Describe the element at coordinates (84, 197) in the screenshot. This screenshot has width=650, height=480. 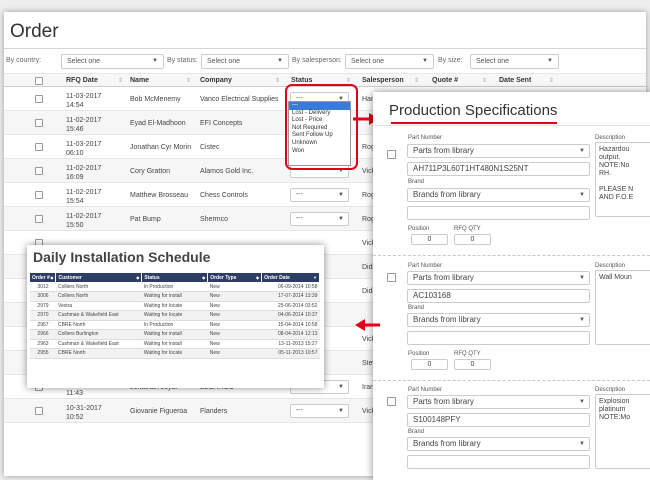
I see `rfq-date-cell: 11-02-2017 15:54` at that location.